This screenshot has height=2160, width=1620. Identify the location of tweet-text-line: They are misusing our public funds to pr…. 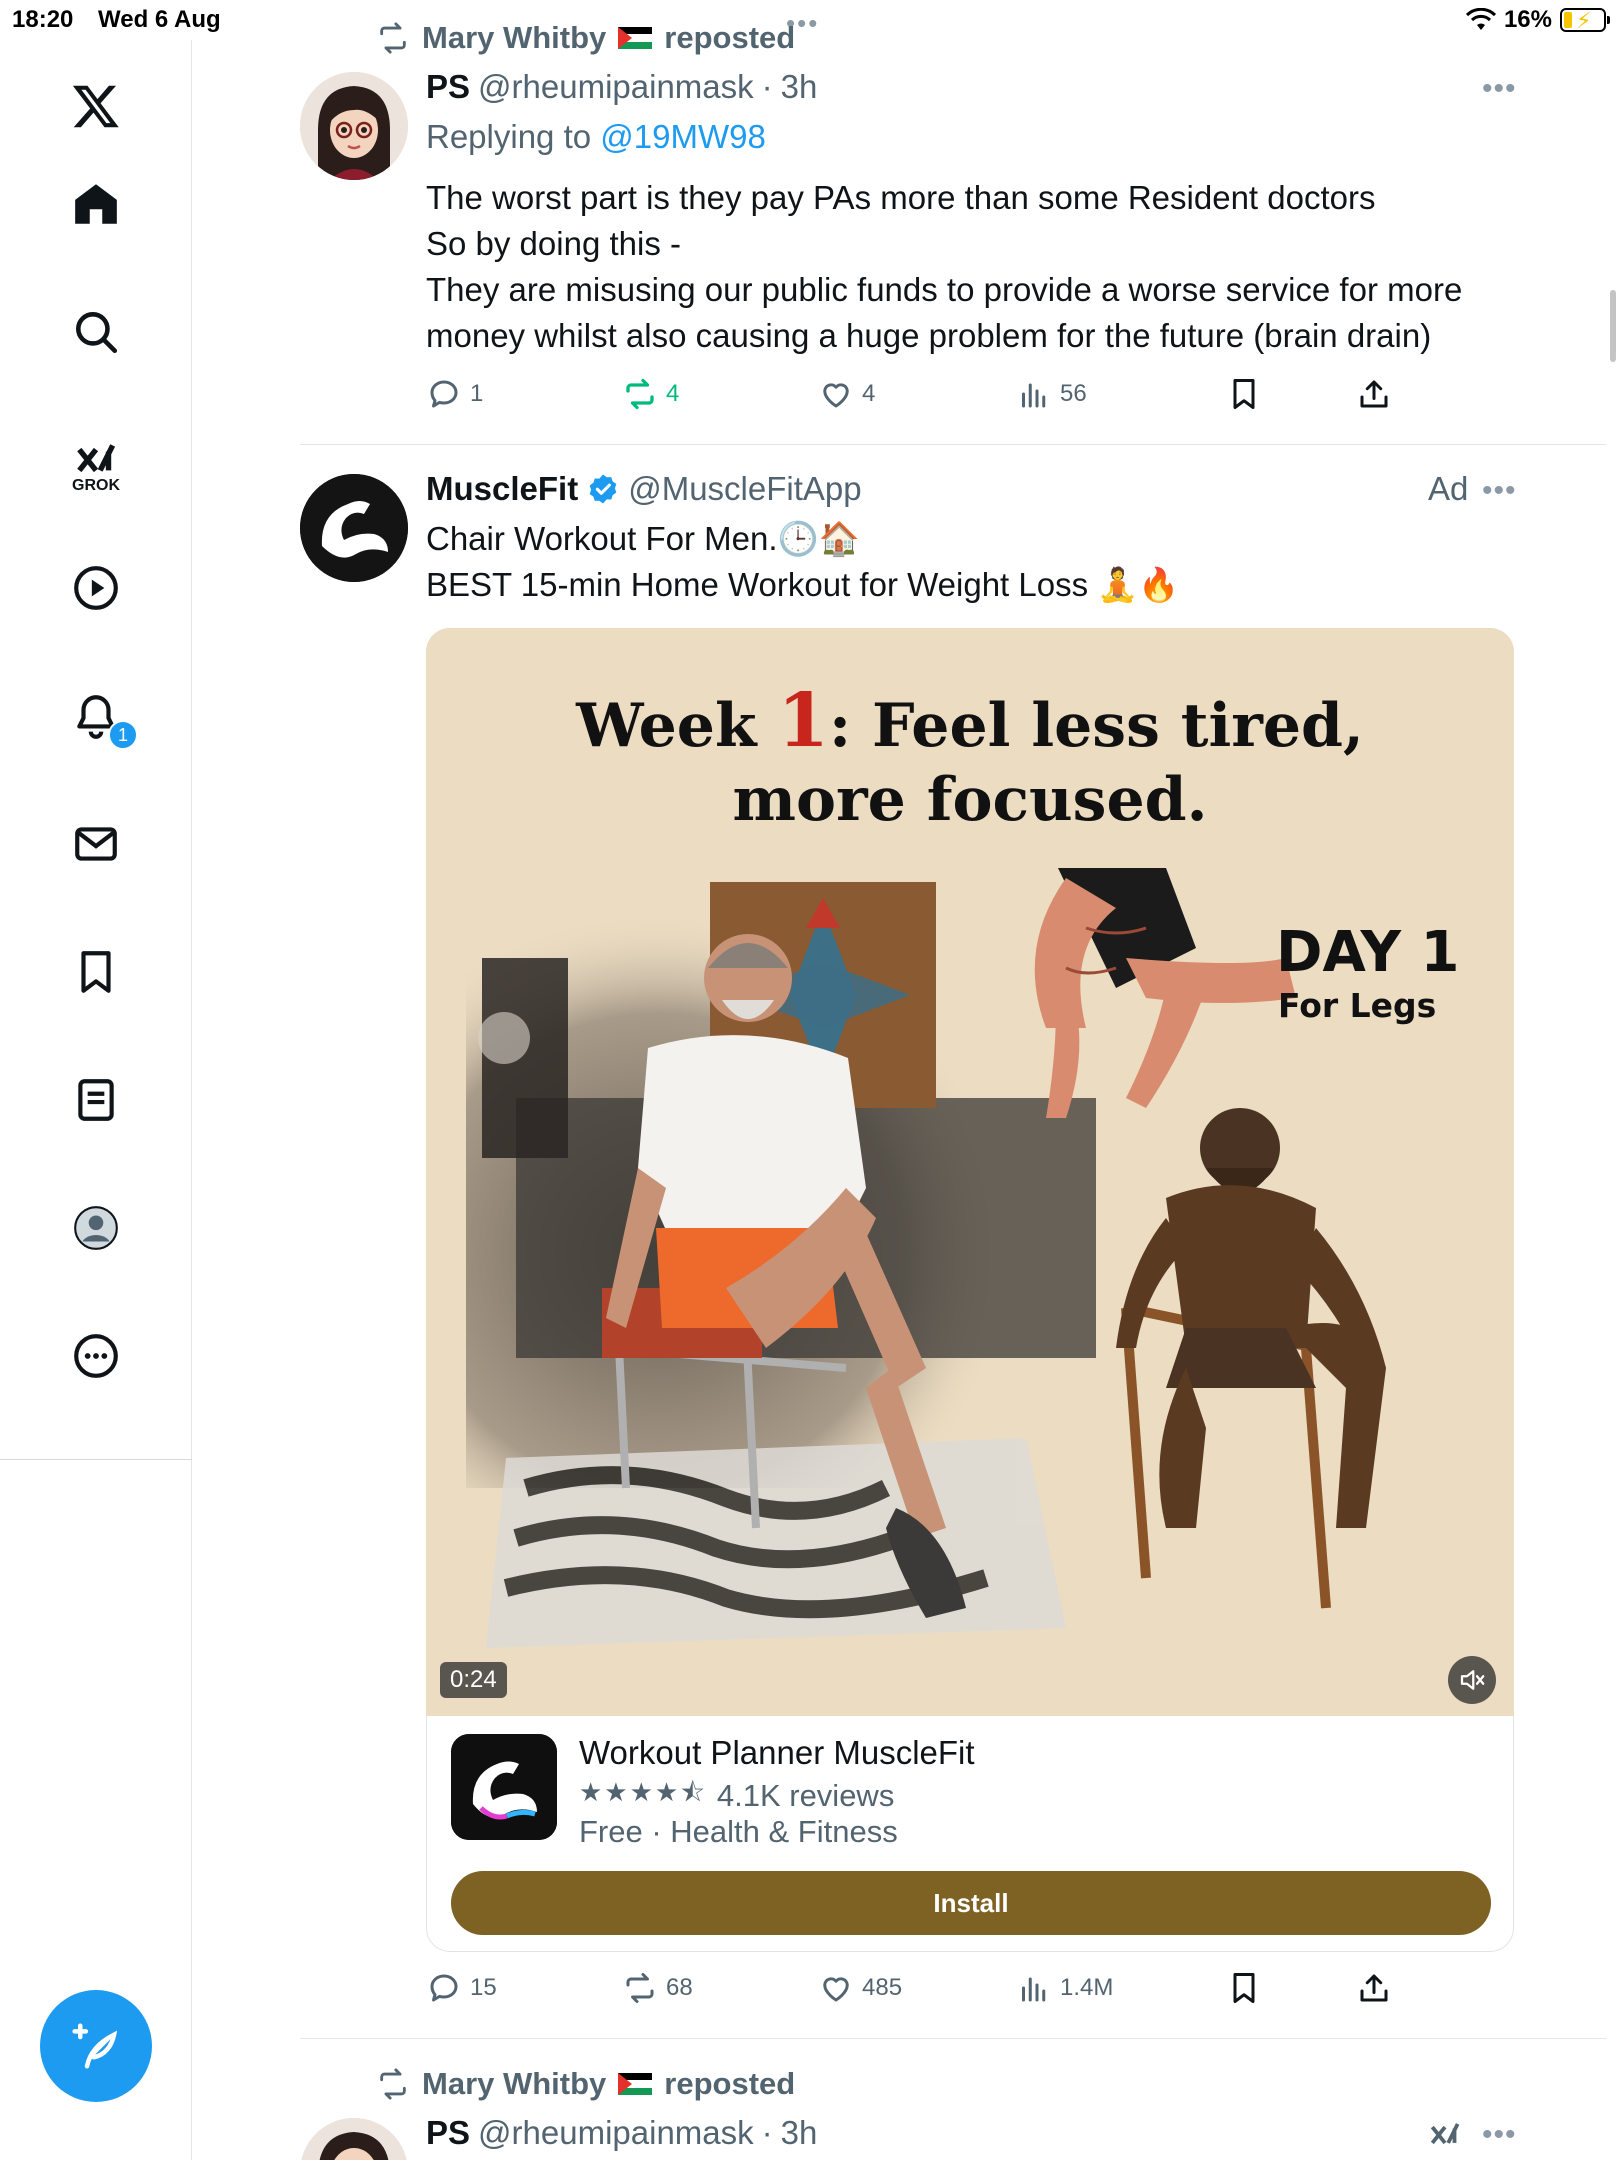
(944, 289).